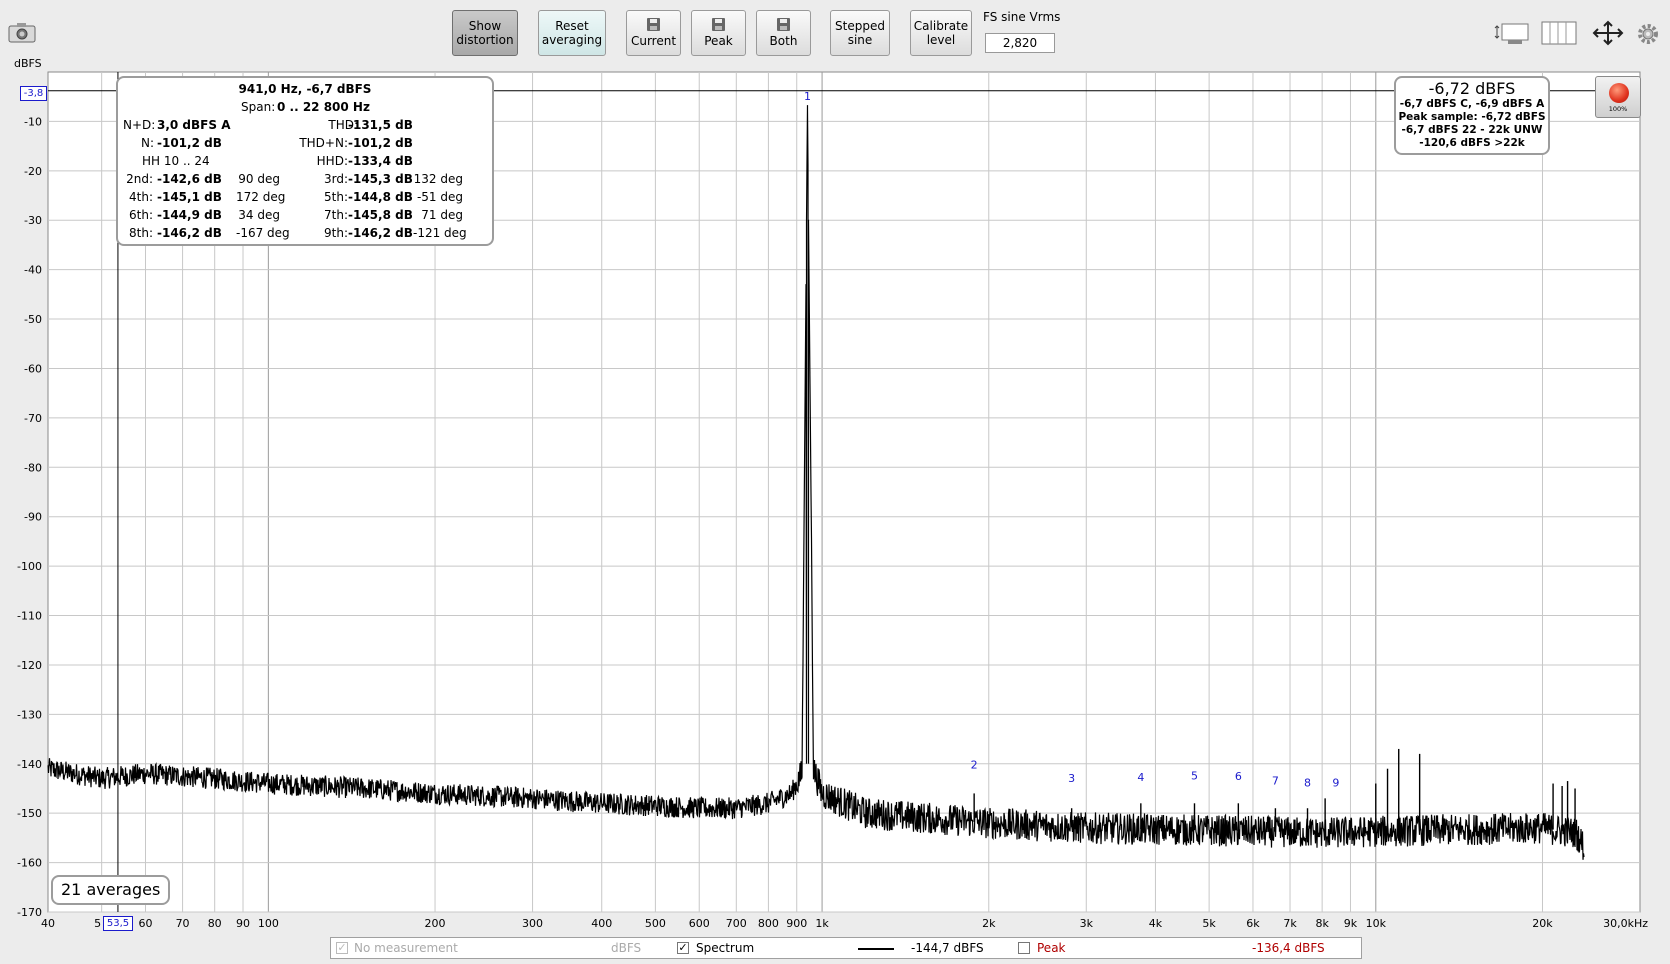 Image resolution: width=1670 pixels, height=964 pixels. Describe the element at coordinates (189, 197) in the screenshot. I see `harmonic-value: -145,1 dB` at that location.